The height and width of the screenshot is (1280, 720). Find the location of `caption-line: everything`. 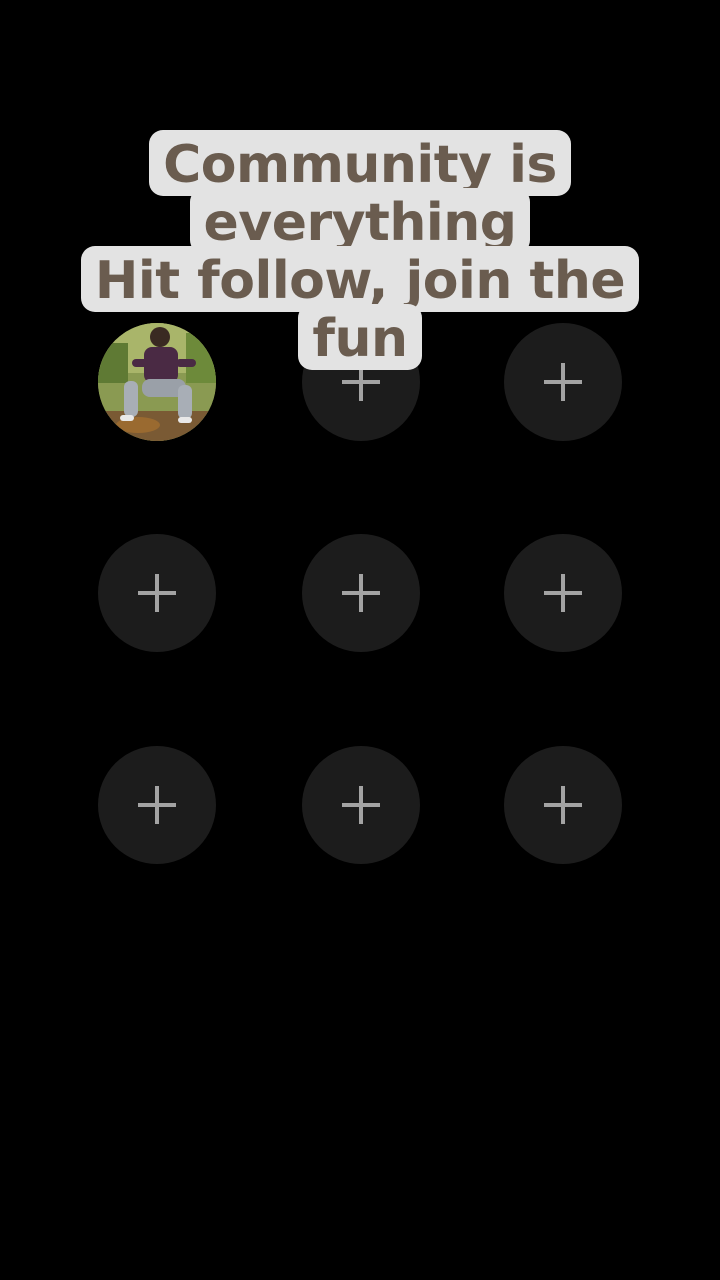

caption-line: everything is located at coordinates (360, 221).